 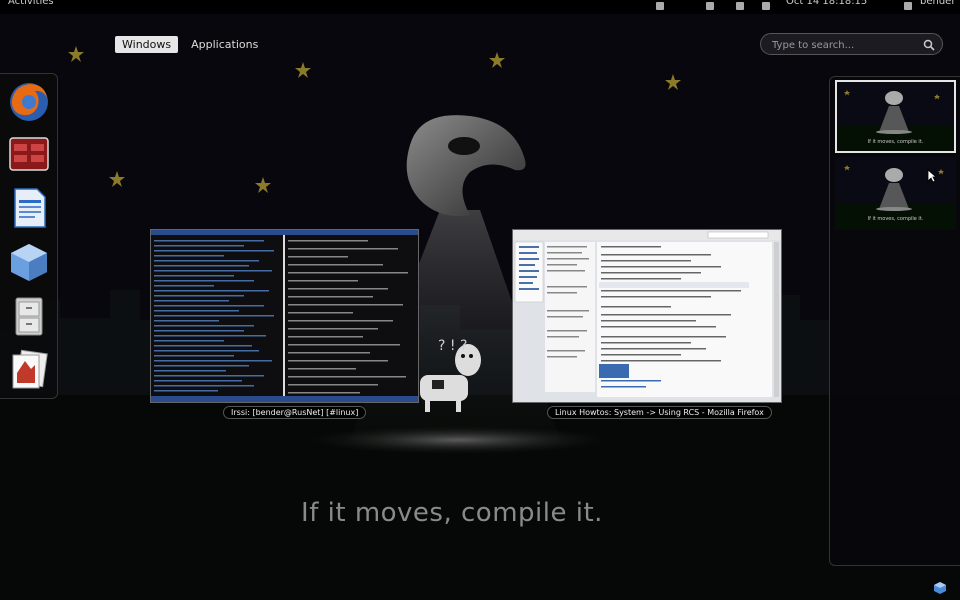 What do you see at coordinates (480, 7) in the screenshot?
I see `top-bar: Activities Oct 14 18:18:15 bender` at bounding box center [480, 7].